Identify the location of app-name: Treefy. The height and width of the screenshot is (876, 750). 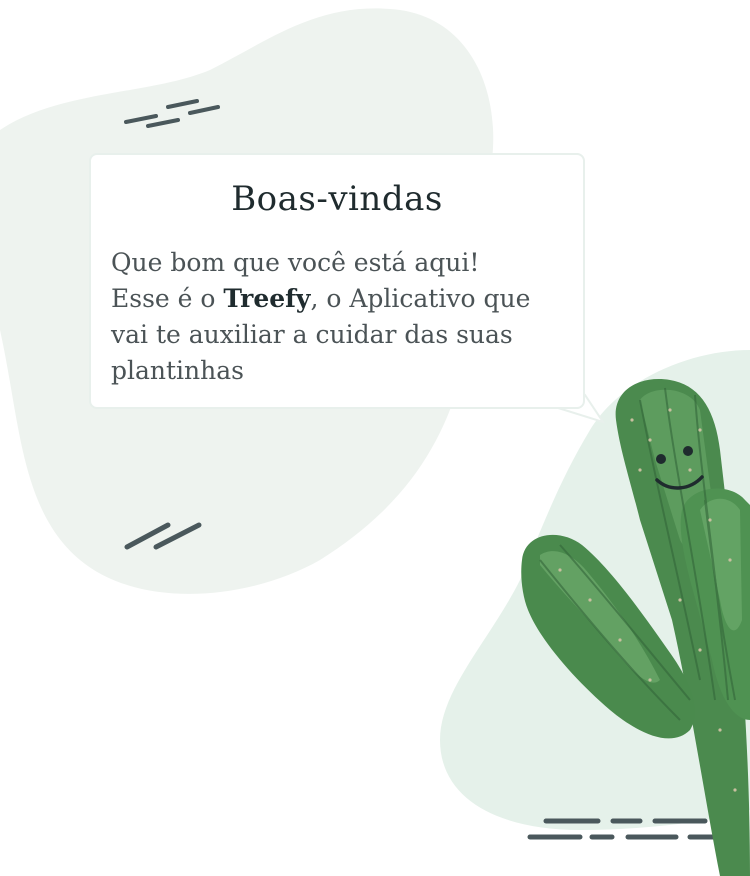
(267, 298).